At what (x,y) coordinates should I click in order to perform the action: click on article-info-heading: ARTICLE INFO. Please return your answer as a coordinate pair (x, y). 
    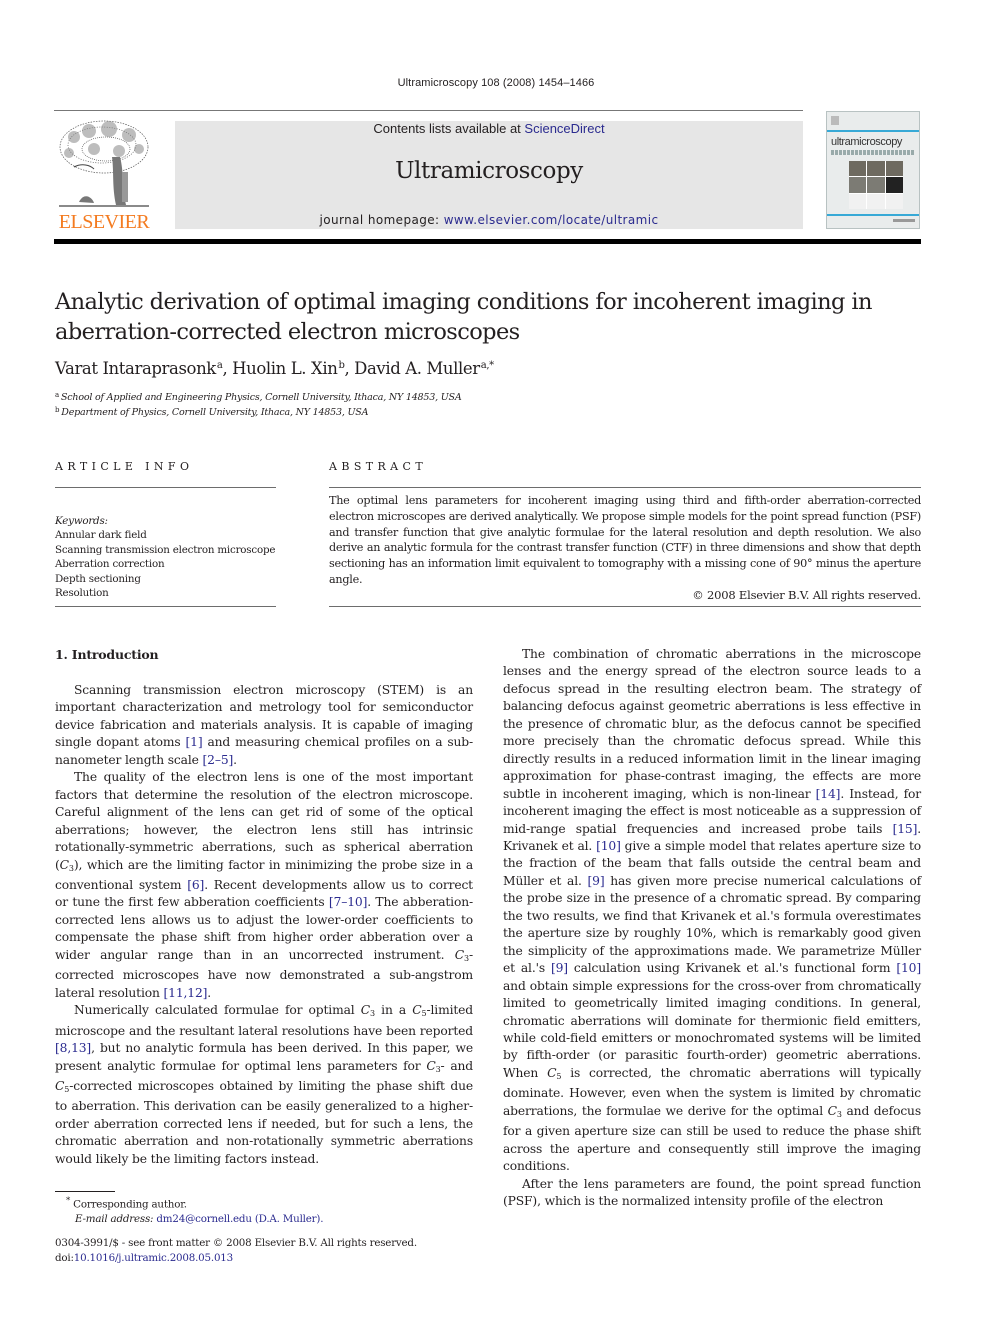
    Looking at the image, I should click on (124, 466).